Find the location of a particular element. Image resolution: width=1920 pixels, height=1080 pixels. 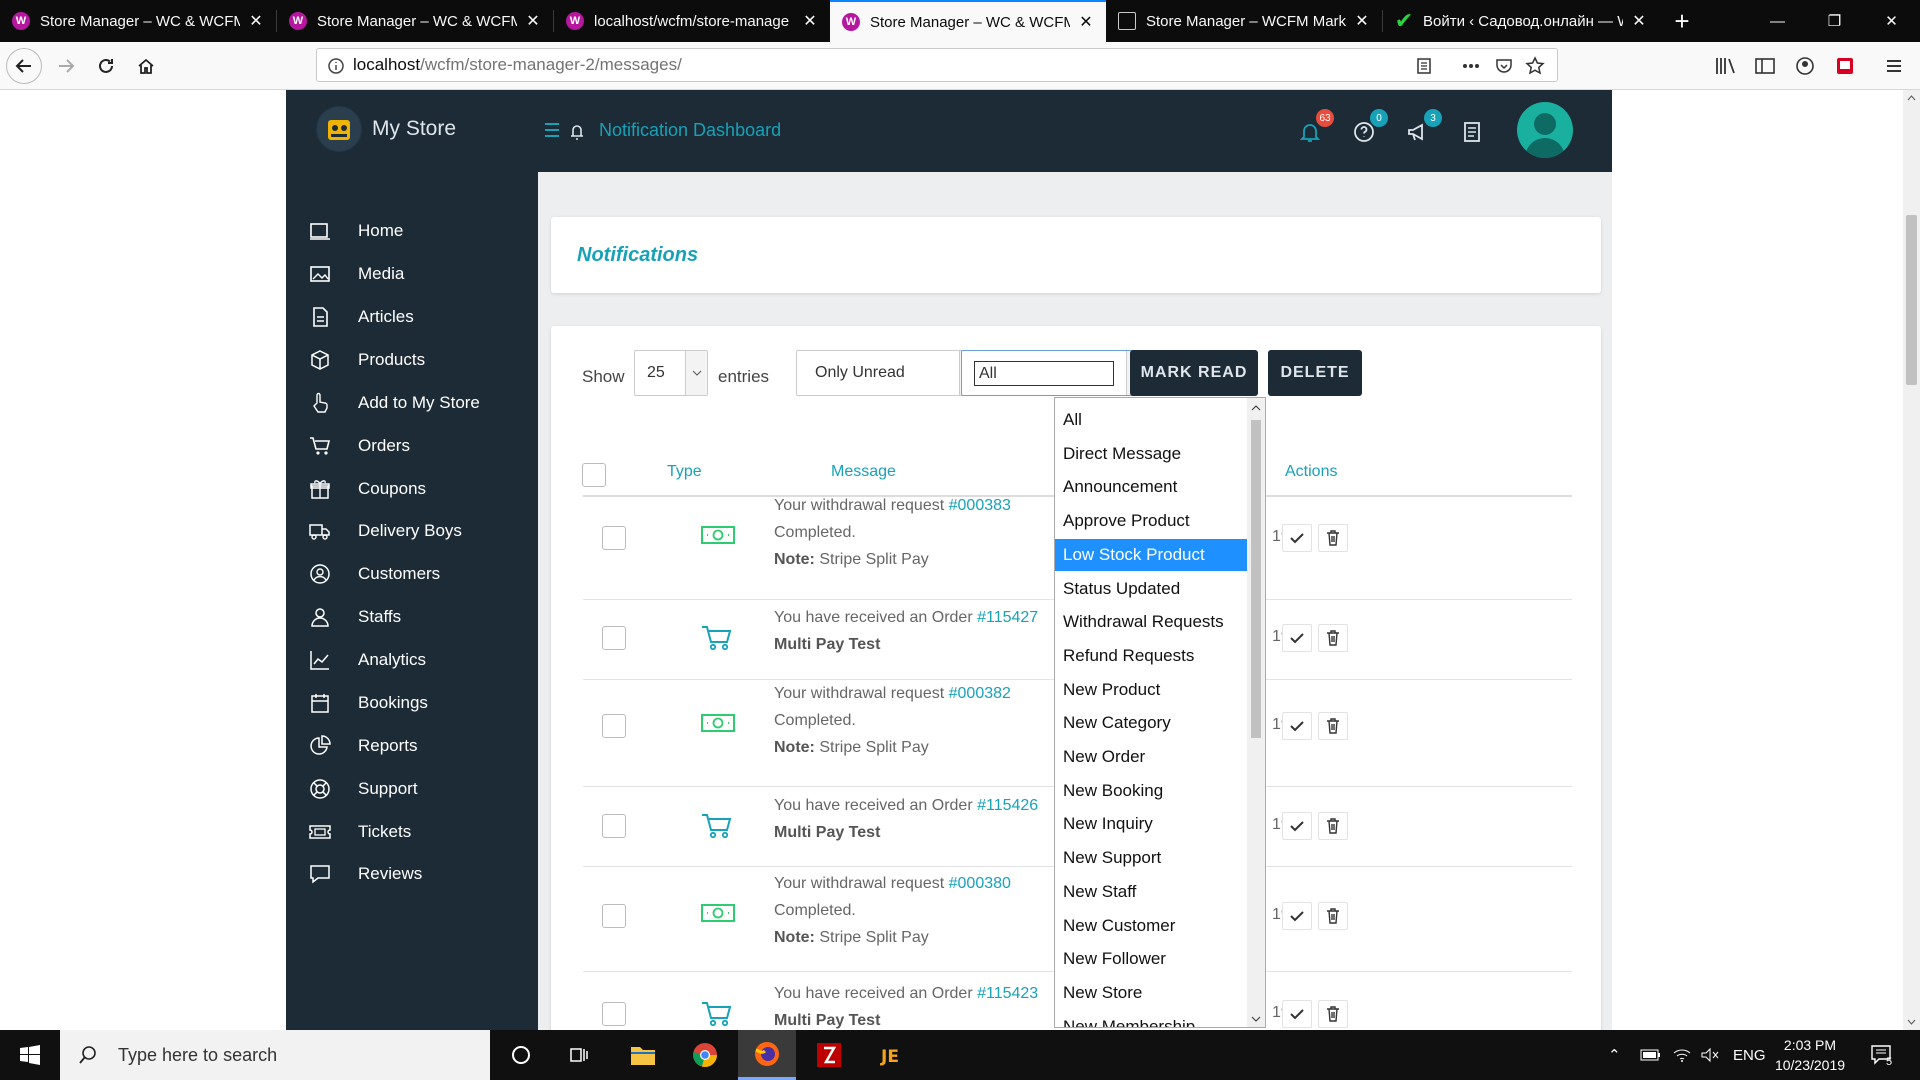

dropdown-option-new-category: New Category is located at coordinates (1151, 723).